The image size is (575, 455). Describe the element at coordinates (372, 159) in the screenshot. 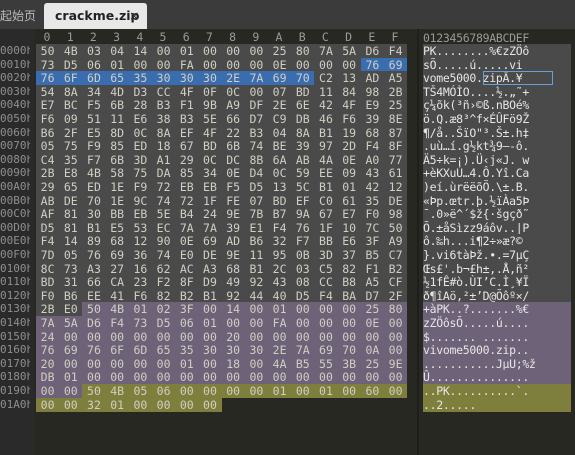

I see `hex-byte: A0` at that location.